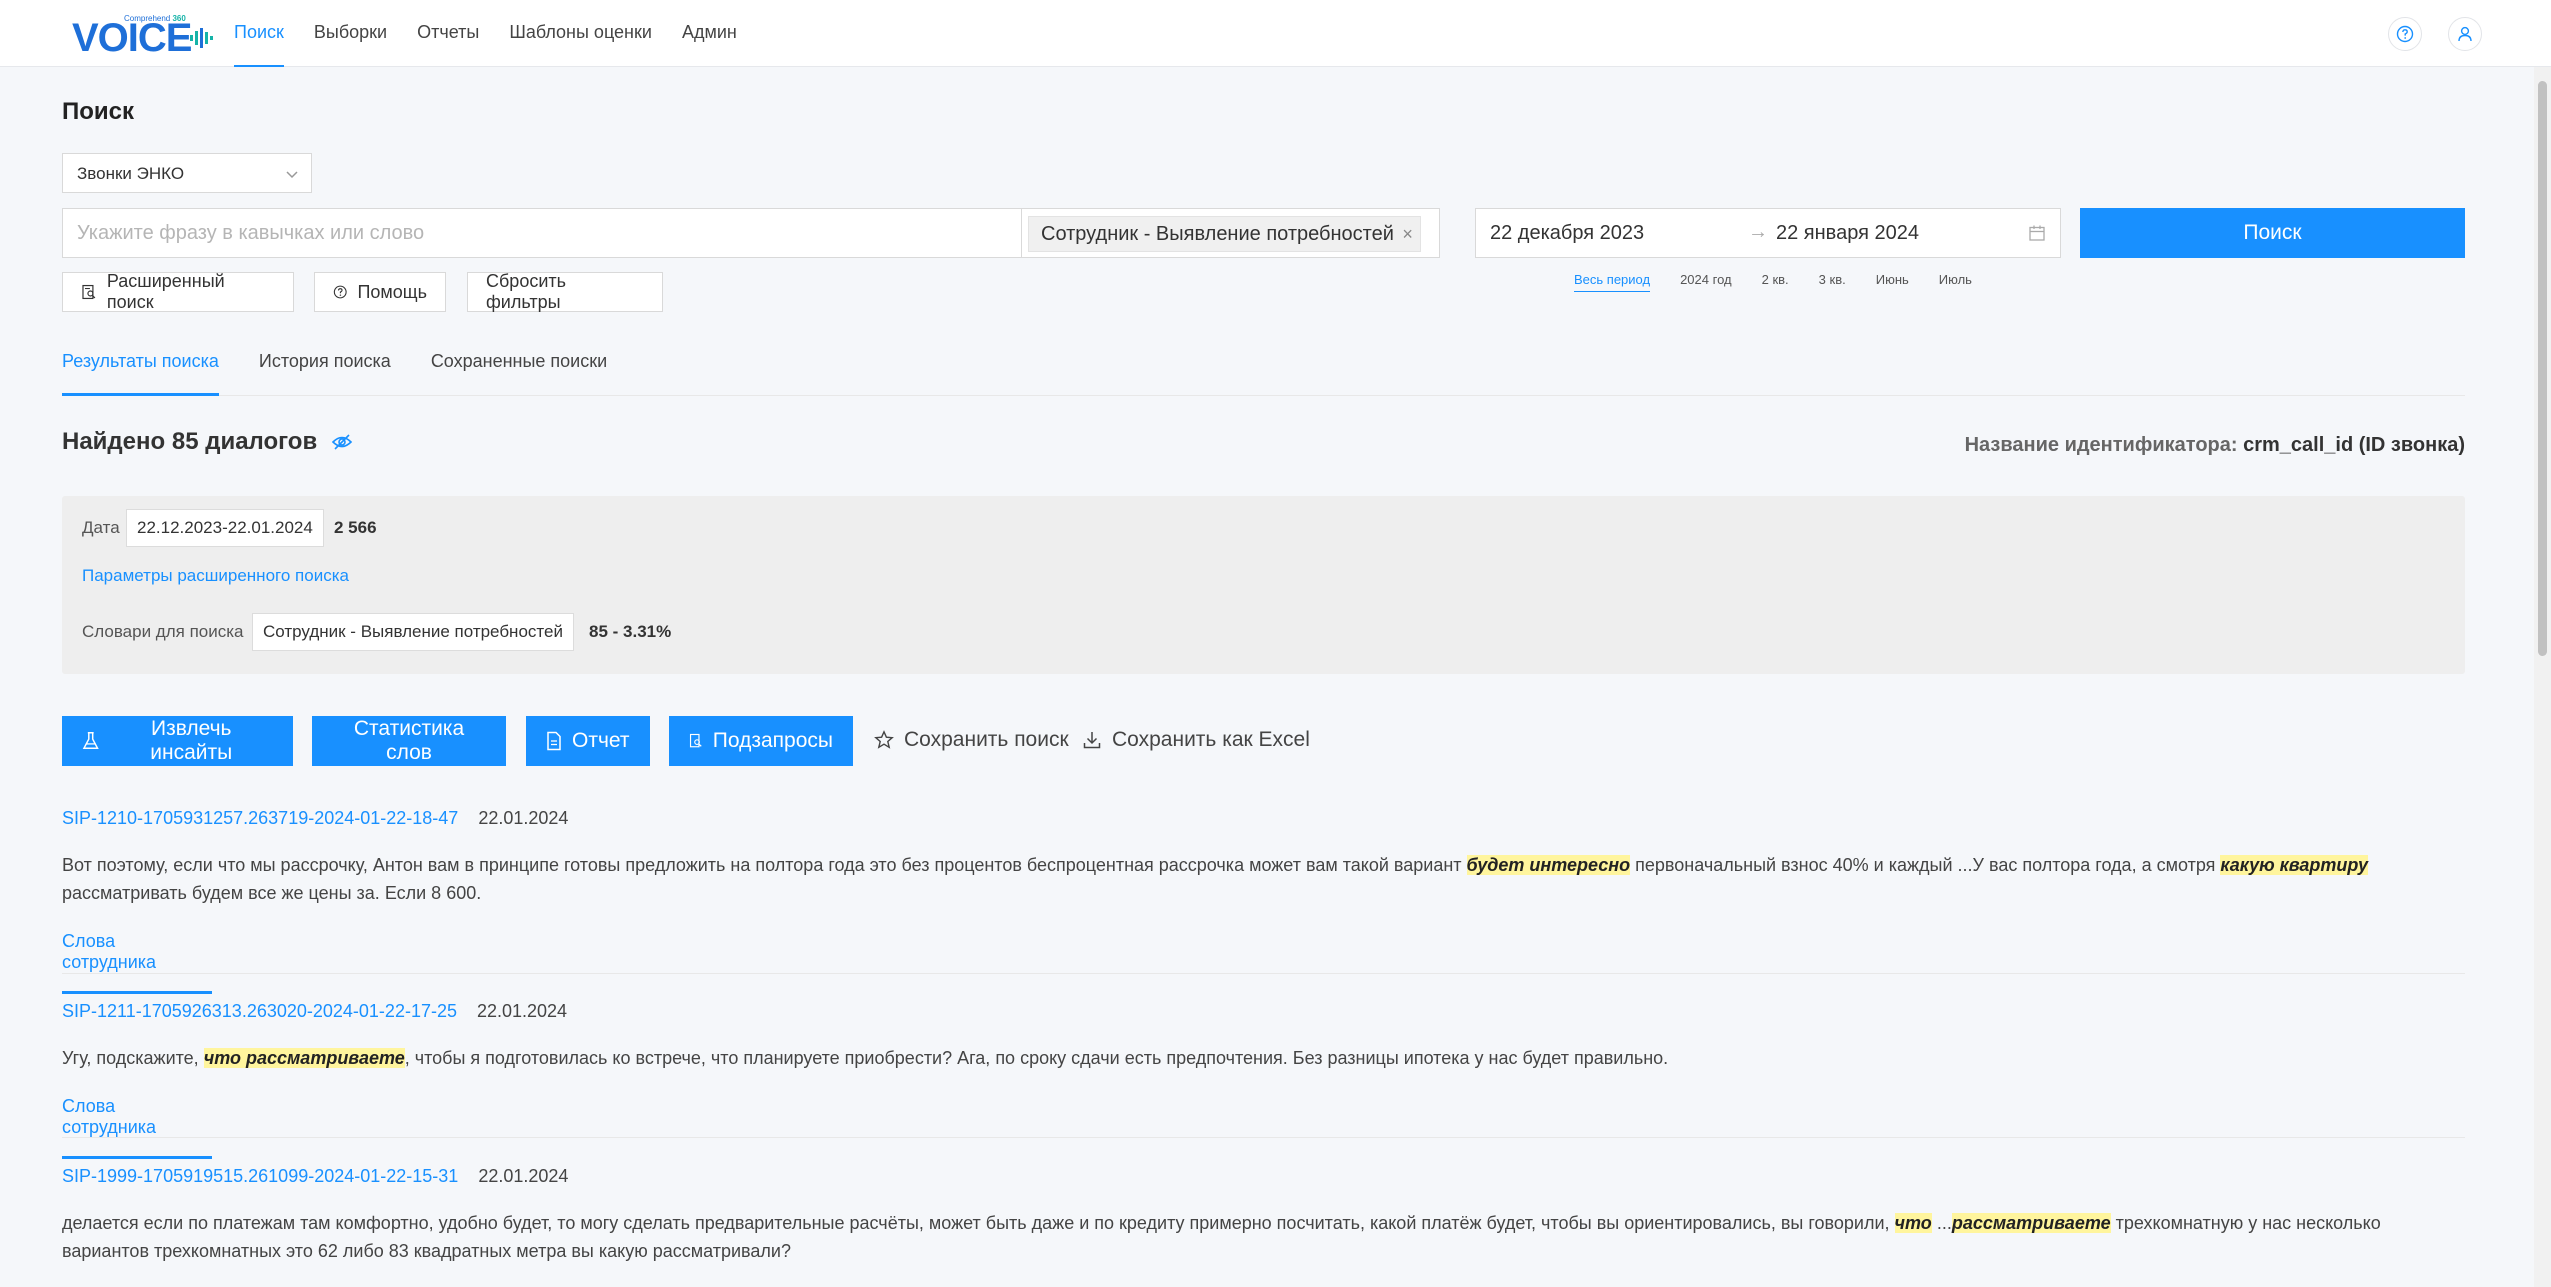 This screenshot has width=2551, height=1287. Describe the element at coordinates (1706, 282) in the screenshot. I see `period-2024: 2024 год` at that location.